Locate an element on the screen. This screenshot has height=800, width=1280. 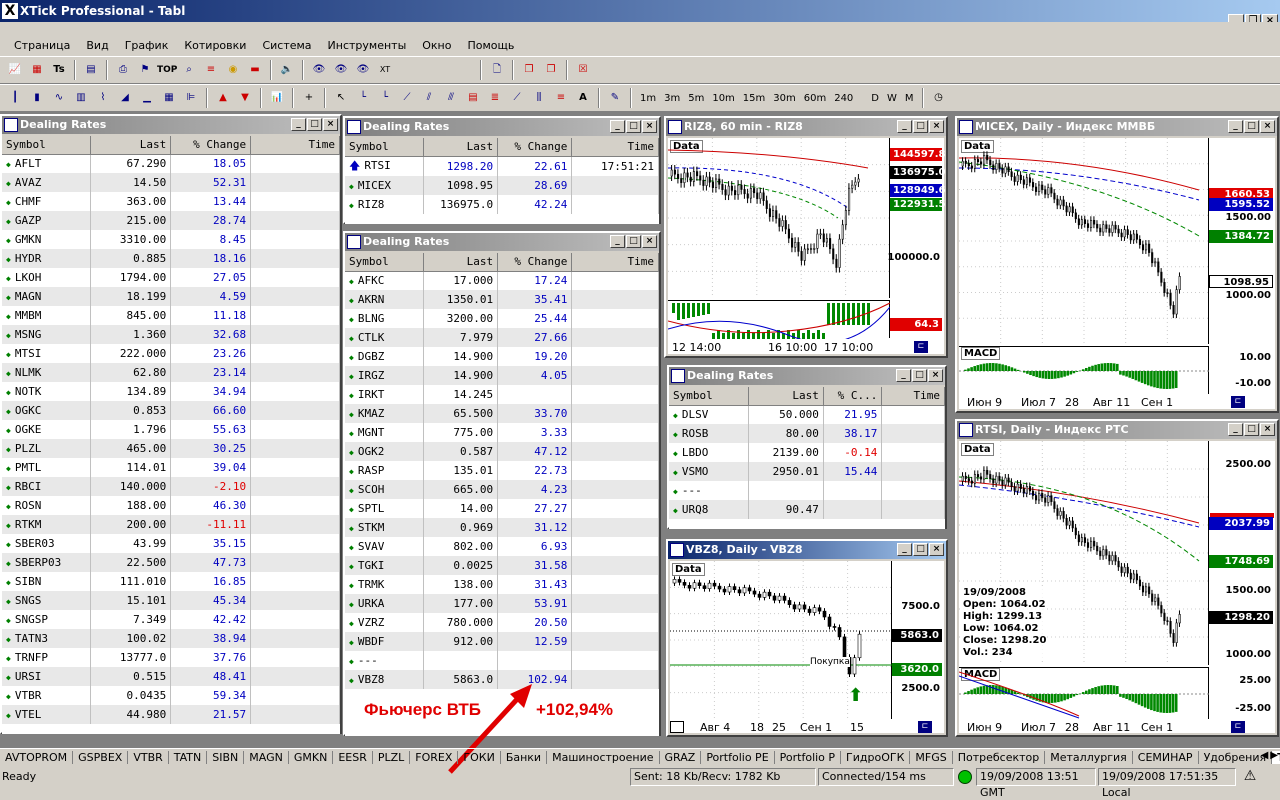
table-row: ◆ URSI 0.515 48.41 is located at coordinates (171, 676).